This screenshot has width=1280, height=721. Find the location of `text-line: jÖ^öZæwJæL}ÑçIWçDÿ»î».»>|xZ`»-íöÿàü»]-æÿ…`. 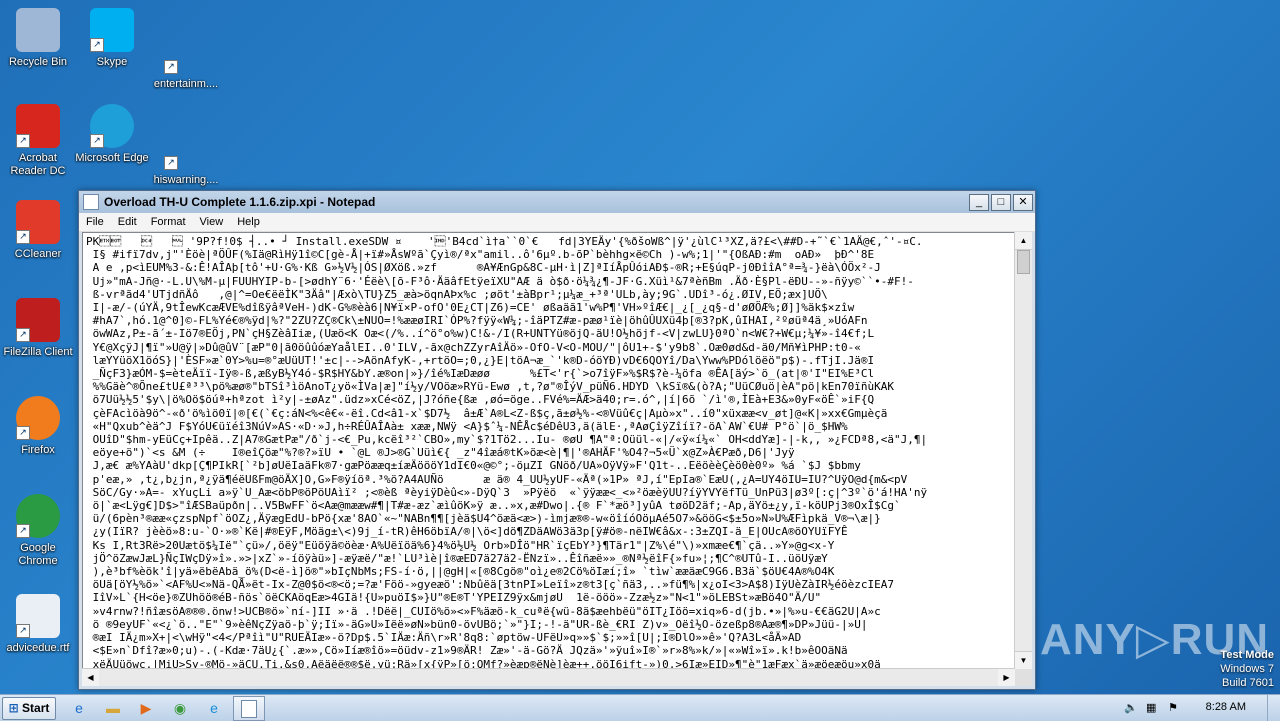

text-line: jÖ^öZæwJæL}ÑçIWçDÿ»î».»>|xZ`»-íöÿàü»]-æÿ… is located at coordinates (457, 558).